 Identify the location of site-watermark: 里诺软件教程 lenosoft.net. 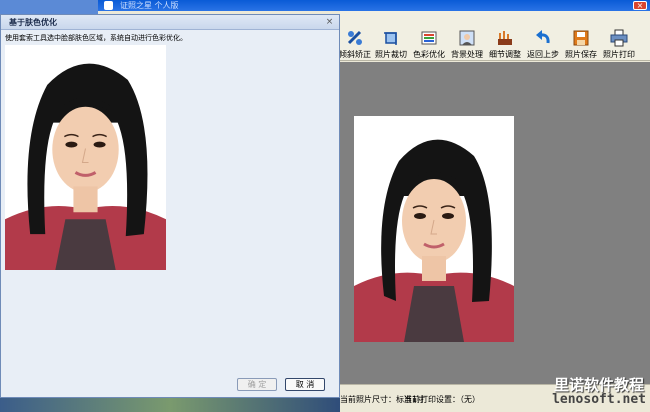
(585, 392).